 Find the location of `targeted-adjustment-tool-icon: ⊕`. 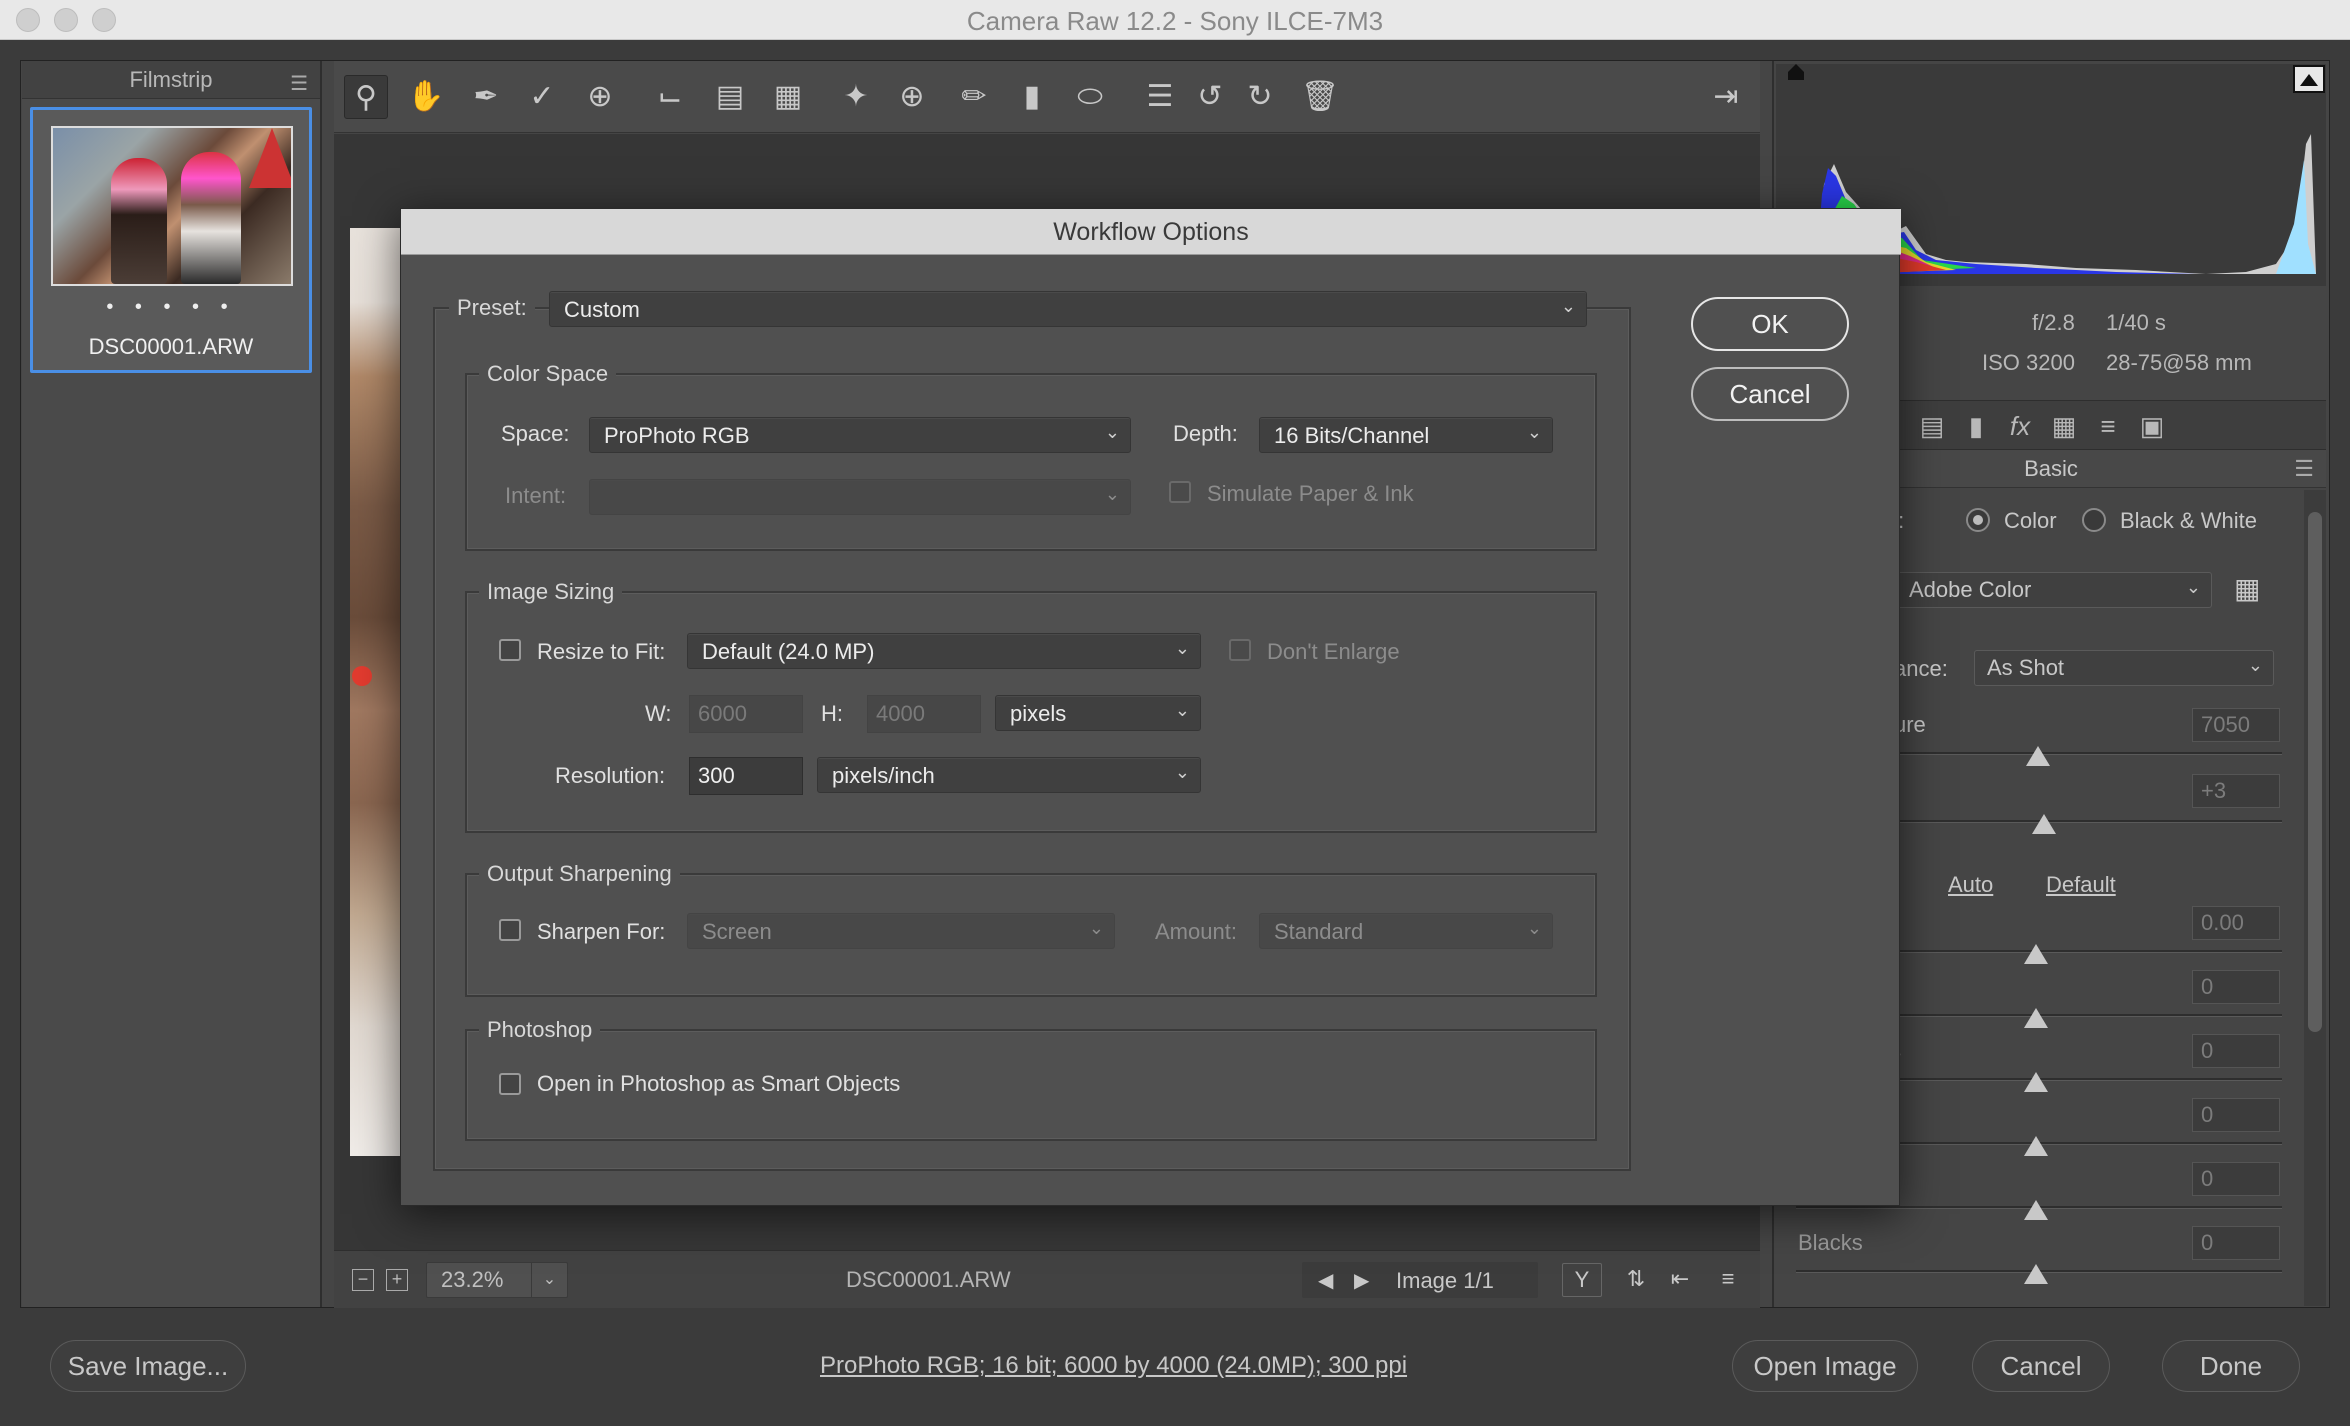

targeted-adjustment-tool-icon: ⊕ is located at coordinates (600, 97).